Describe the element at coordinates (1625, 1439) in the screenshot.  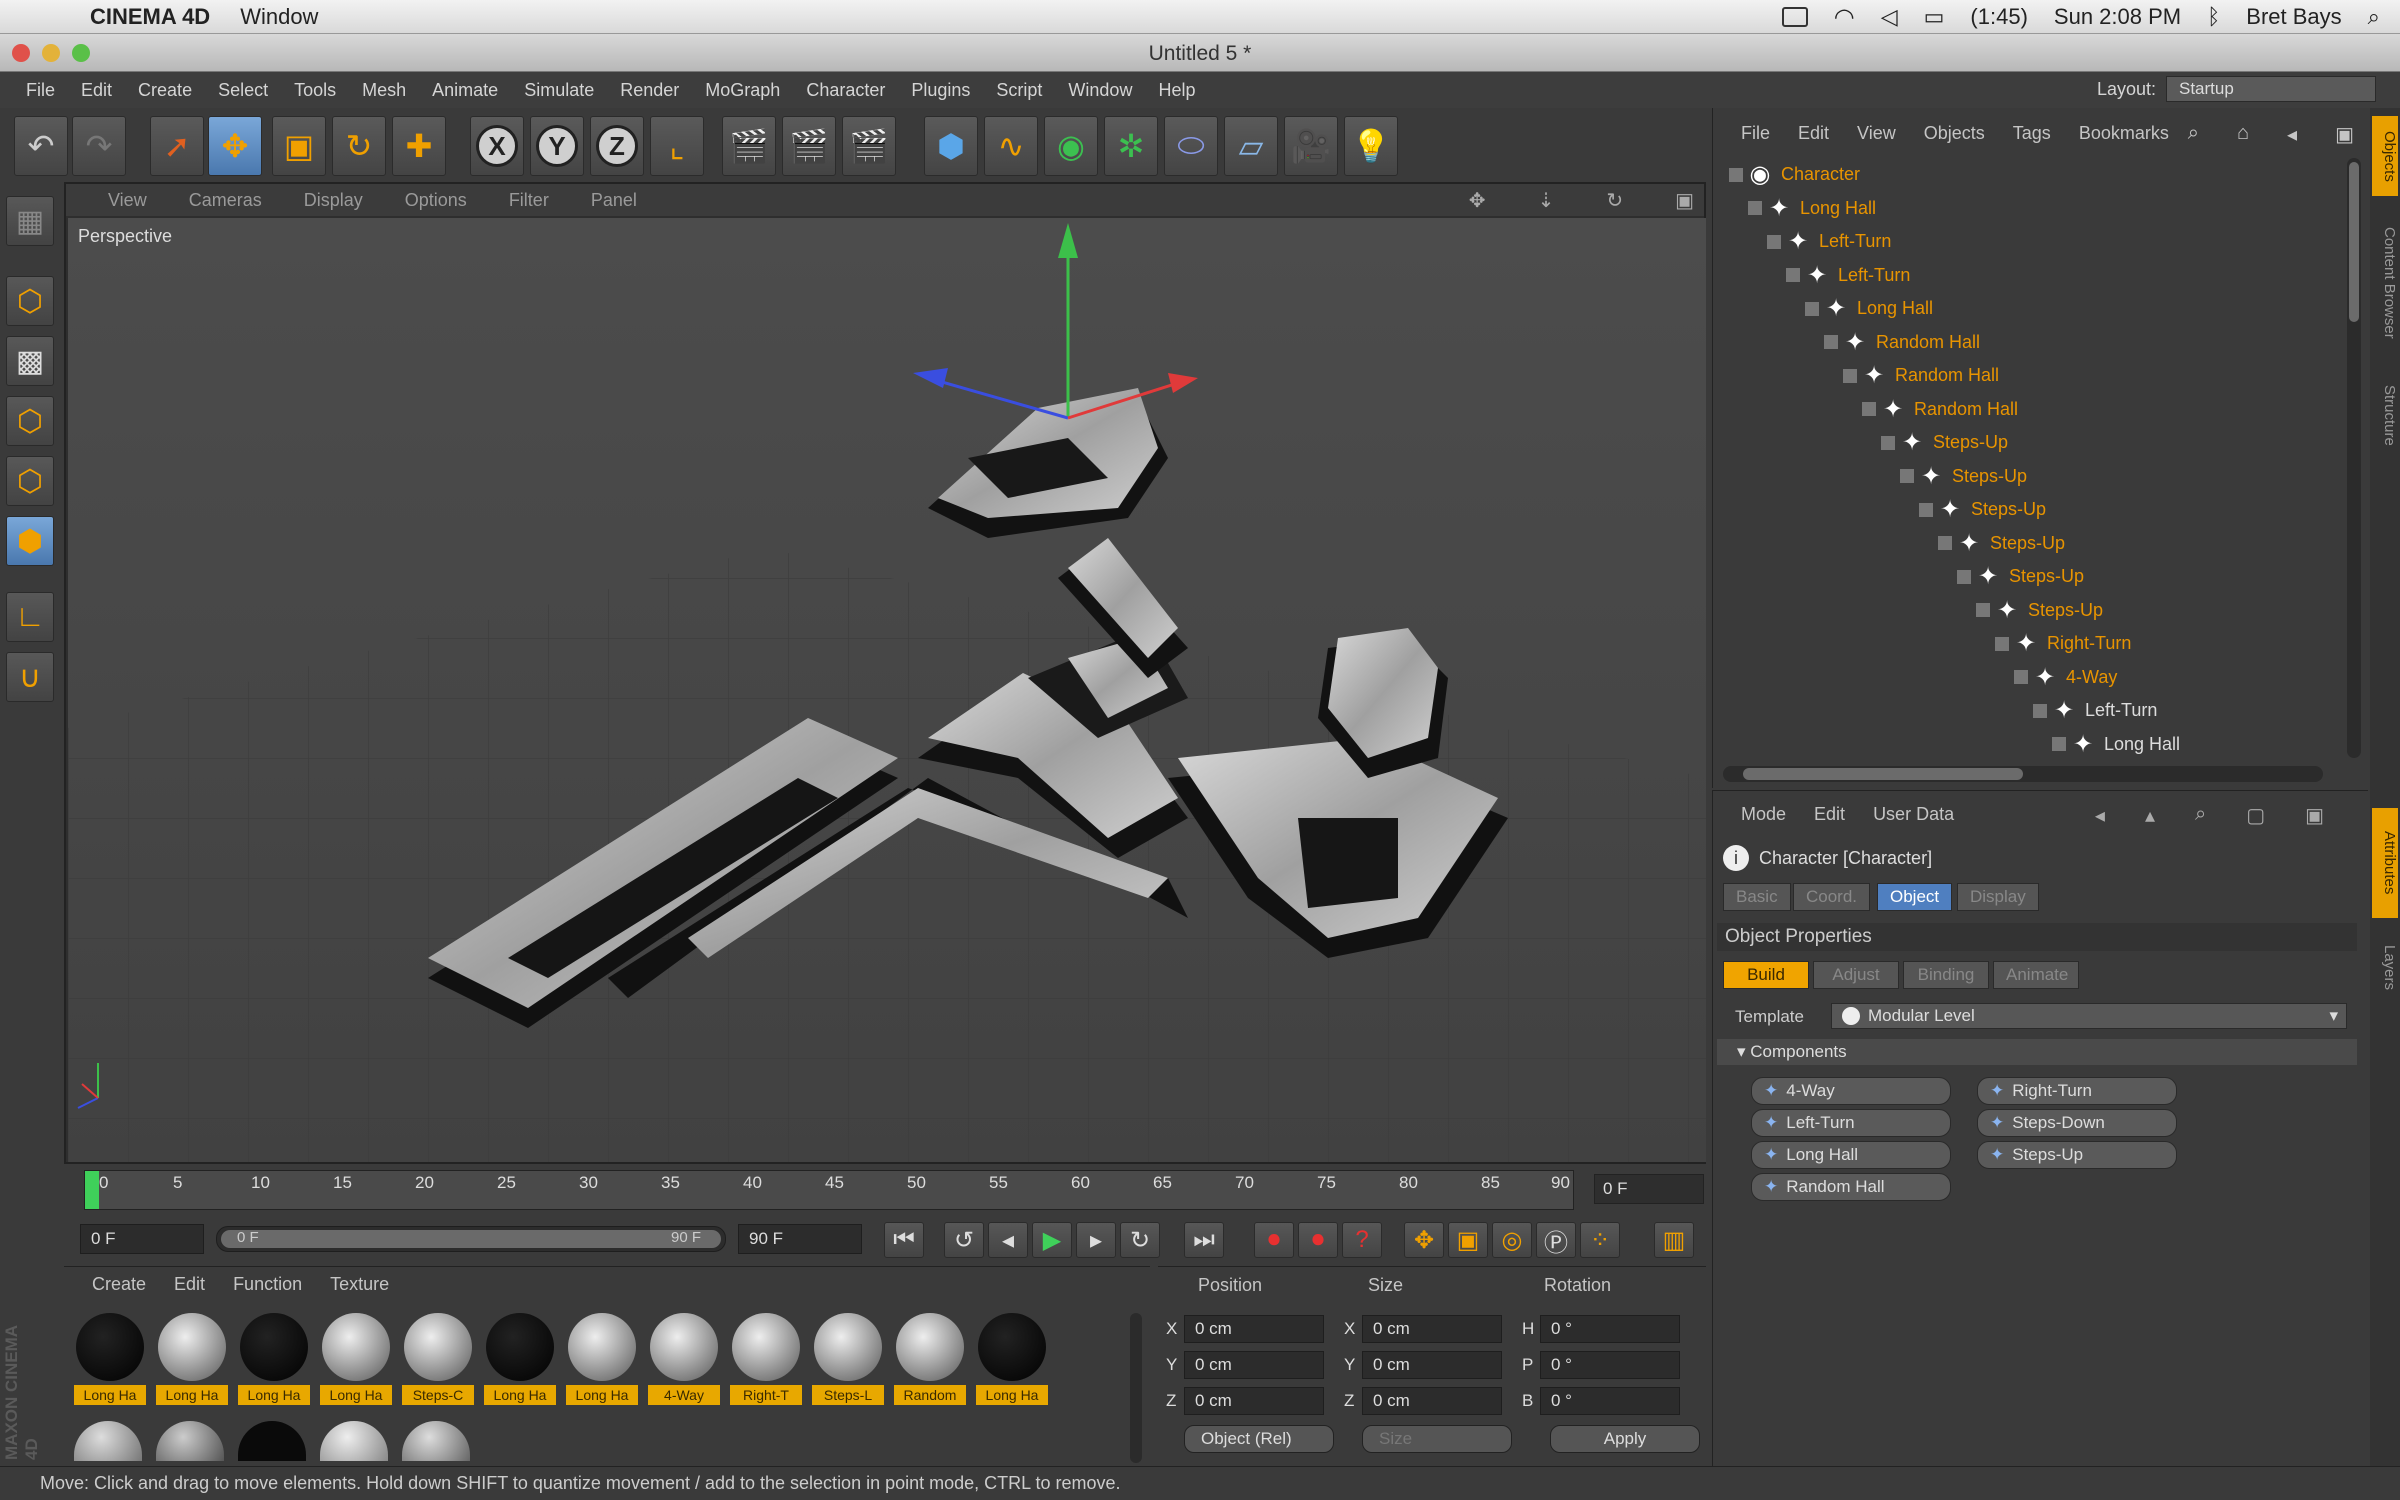
I see `apply-button: Apply` at that location.